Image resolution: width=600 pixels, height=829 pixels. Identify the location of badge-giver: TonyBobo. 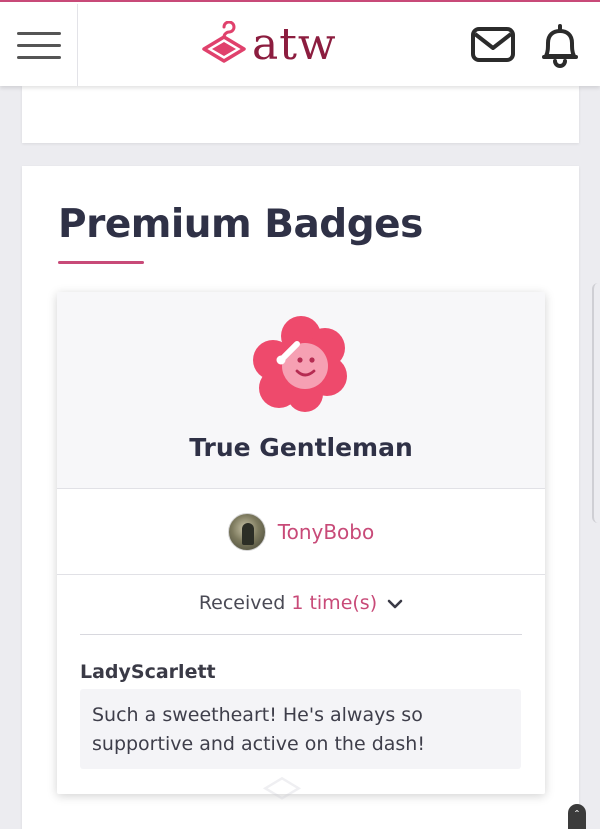
(301, 532).